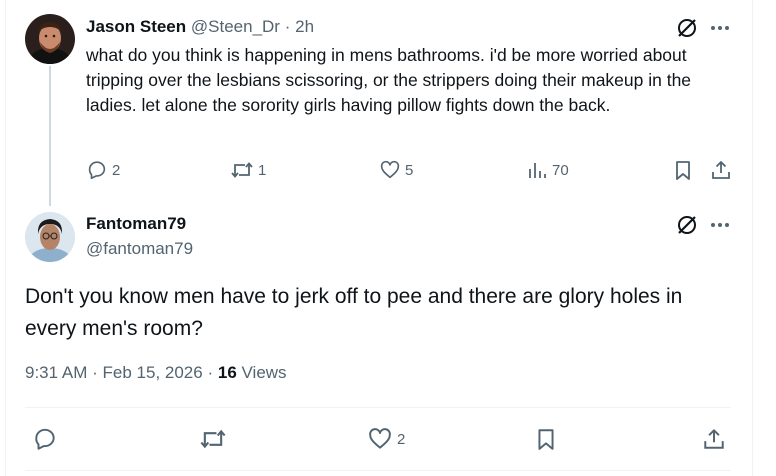  What do you see at coordinates (56, 372) in the screenshot?
I see `post-time: 9:31 AM` at bounding box center [56, 372].